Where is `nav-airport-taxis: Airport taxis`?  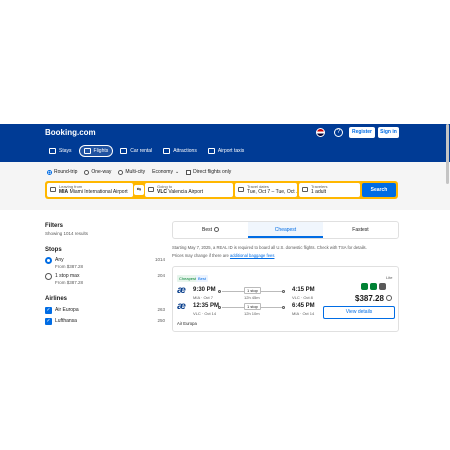 nav-airport-taxis: Airport taxis is located at coordinates (226, 151).